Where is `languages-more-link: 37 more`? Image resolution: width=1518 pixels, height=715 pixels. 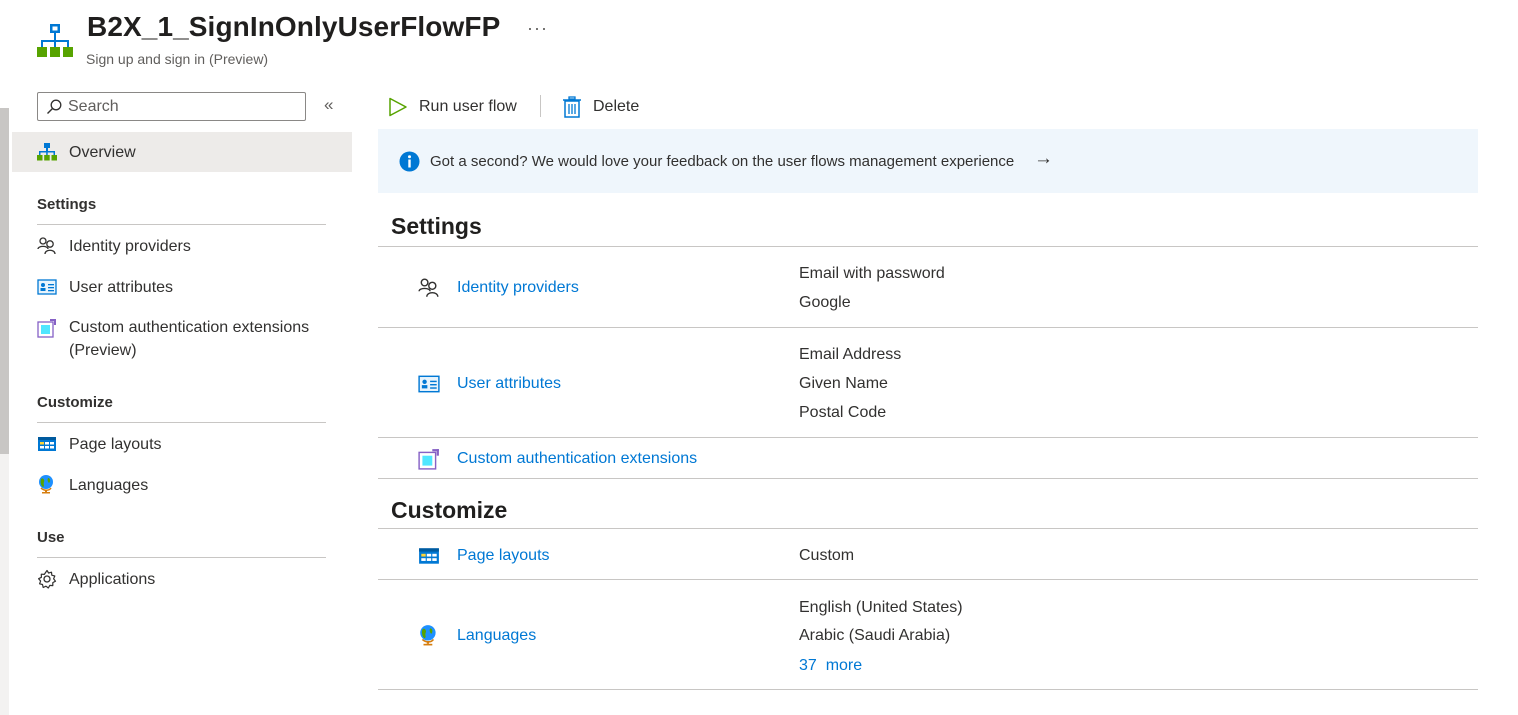
languages-more-link: 37 more is located at coordinates (830, 666).